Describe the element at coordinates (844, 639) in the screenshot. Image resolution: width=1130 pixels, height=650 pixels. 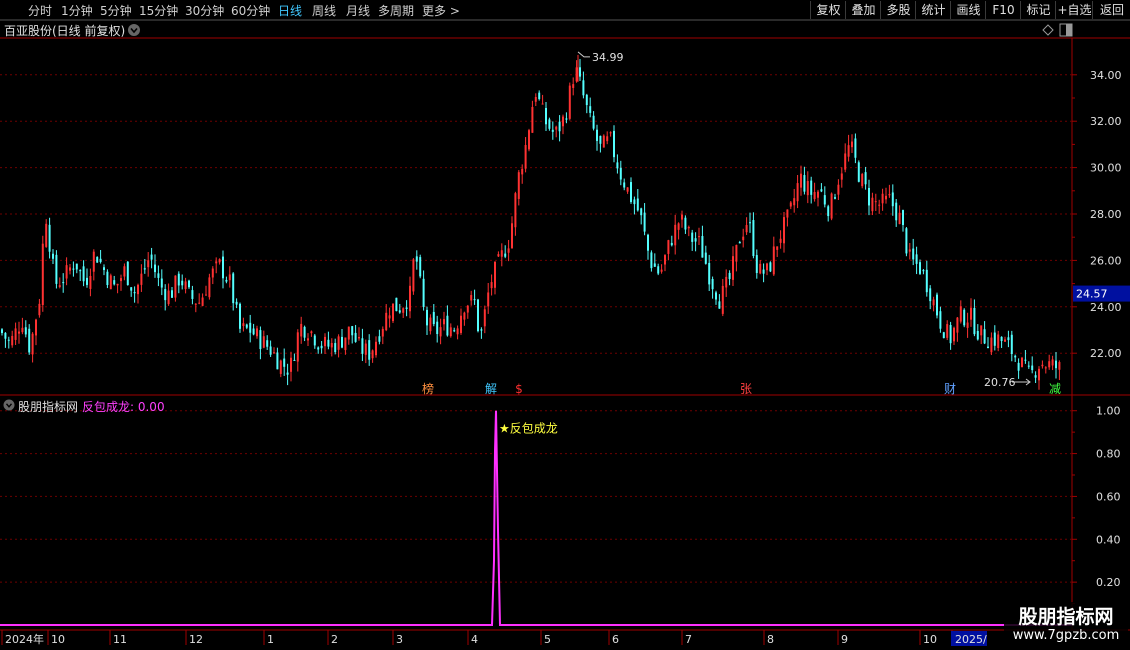
I see `x-axis-label: 9` at that location.